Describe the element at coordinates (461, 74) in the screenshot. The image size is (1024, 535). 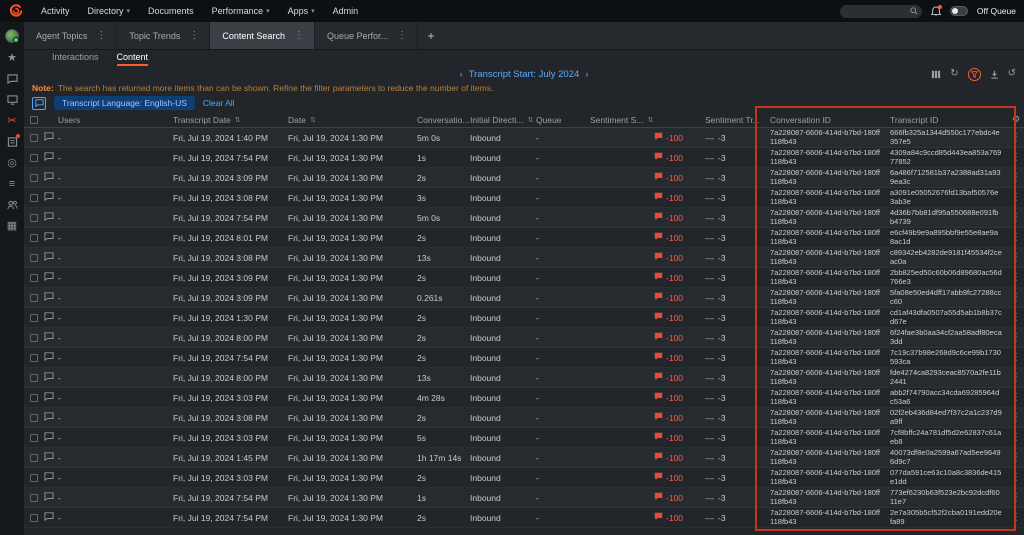
I see `prev-page-arrow: ‹` at that location.